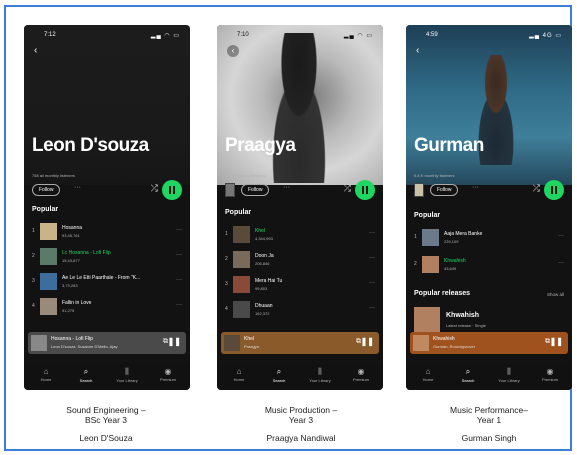 The height and width of the screenshot is (455, 577). What do you see at coordinates (264, 238) in the screenshot?
I see `track-plays: 4,344,993` at bounding box center [264, 238].